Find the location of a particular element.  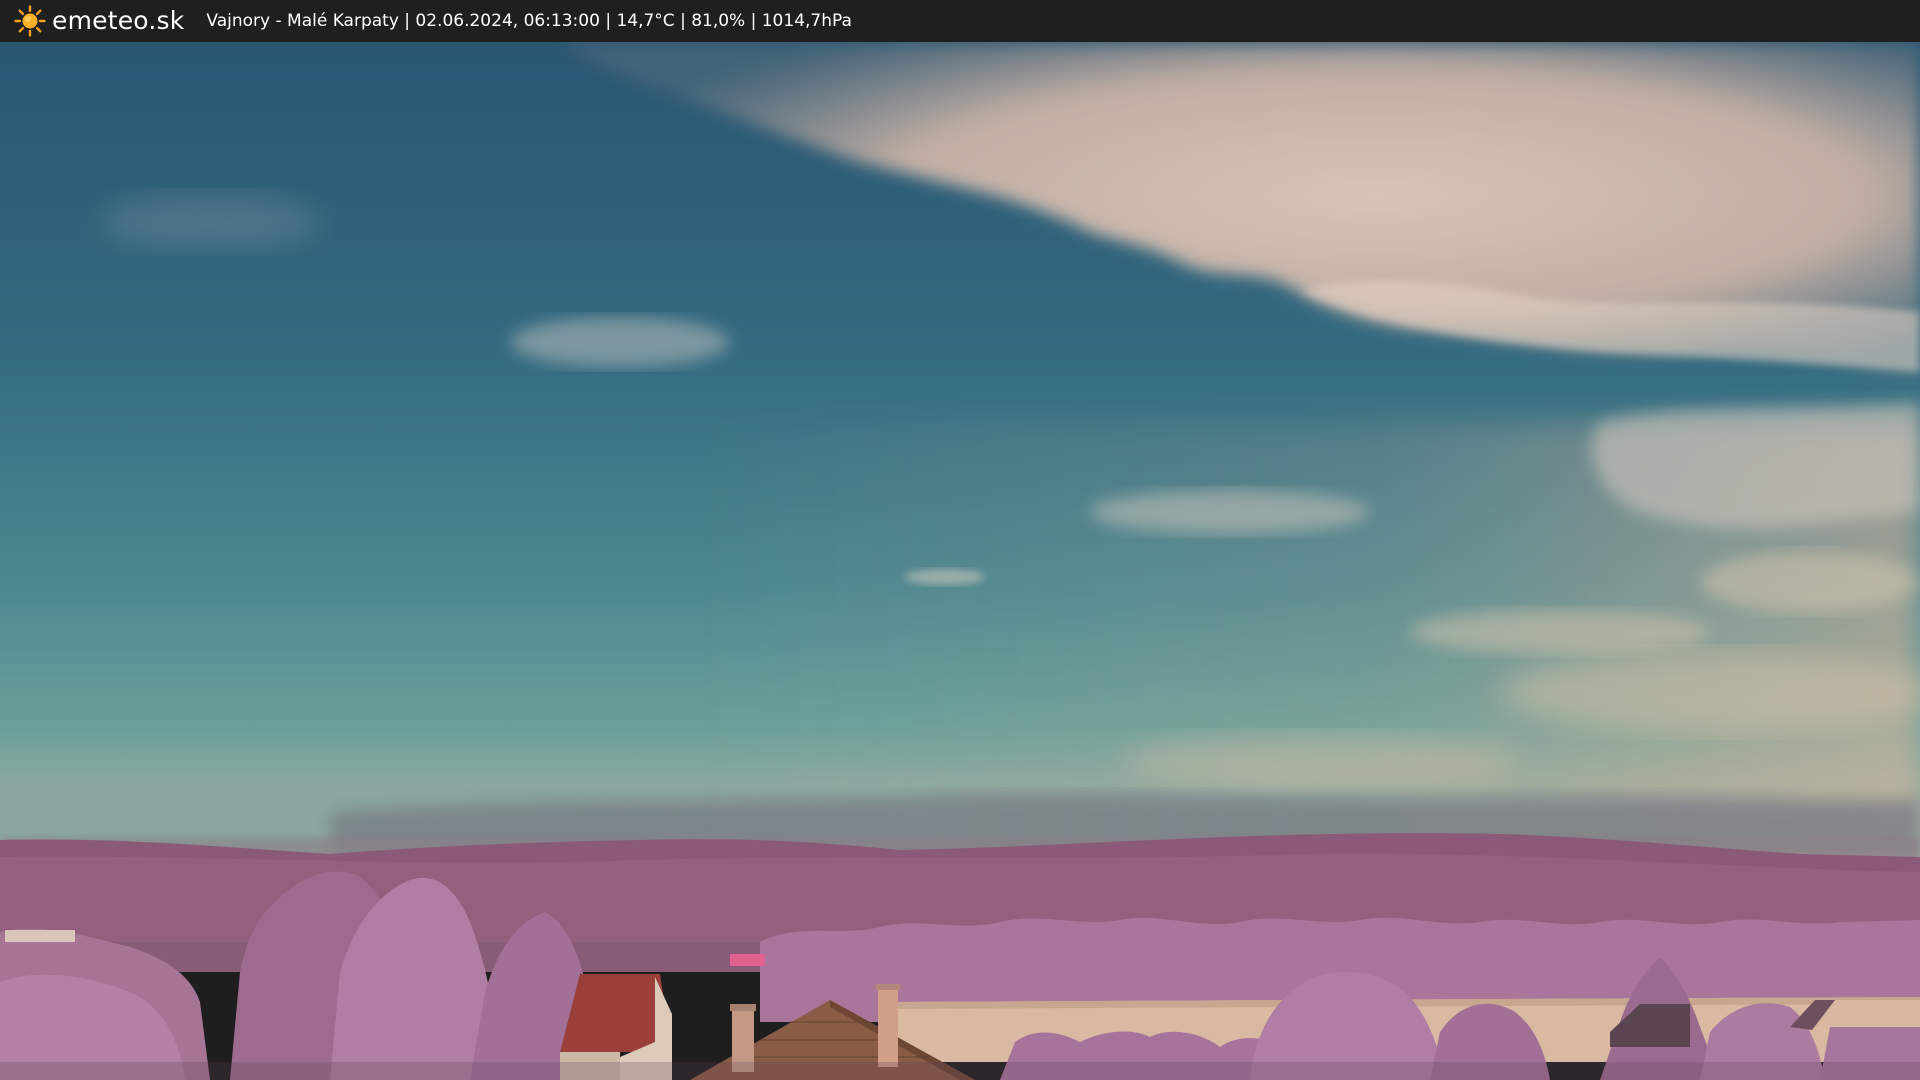

brand-name: emeteo.sk is located at coordinates (118, 21).